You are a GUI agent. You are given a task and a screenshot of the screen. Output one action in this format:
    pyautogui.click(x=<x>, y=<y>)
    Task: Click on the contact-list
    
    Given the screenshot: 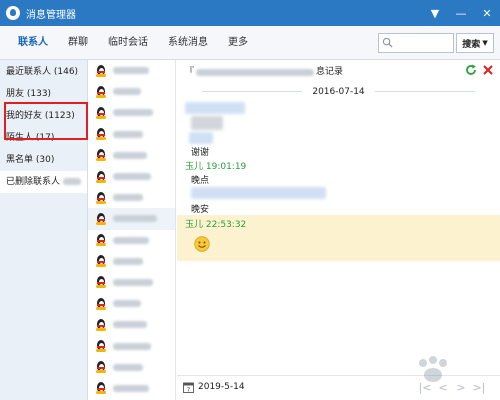 What is the action you would take?
    pyautogui.click(x=132, y=230)
    